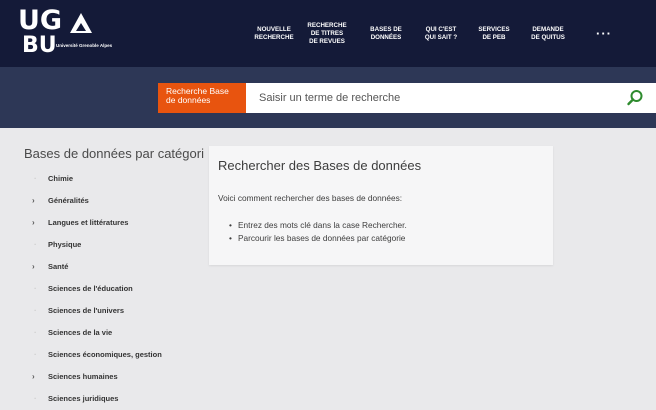 The width and height of the screenshot is (656, 410). Describe the element at coordinates (274, 33) in the screenshot. I see `nav-nouvelle-recherche: NOUVELLE RECHERCHE` at that location.